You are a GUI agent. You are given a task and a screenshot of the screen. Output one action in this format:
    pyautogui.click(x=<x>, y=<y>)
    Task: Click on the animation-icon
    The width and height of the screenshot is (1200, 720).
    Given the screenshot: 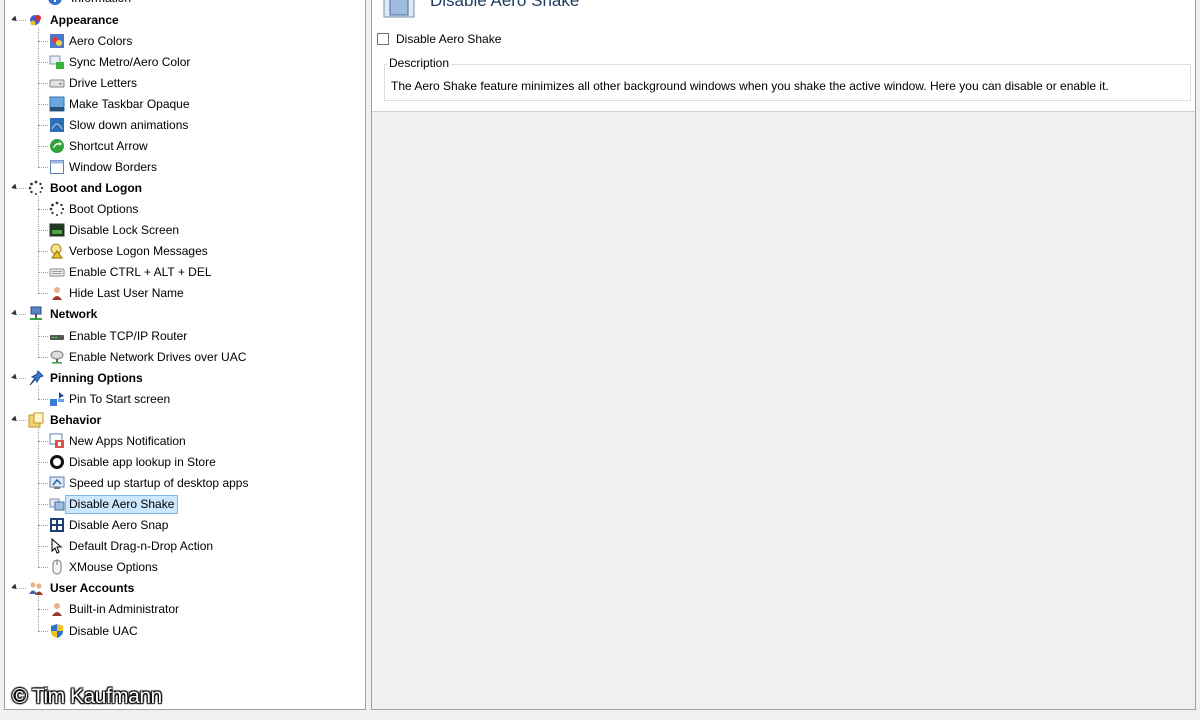 What is the action you would take?
    pyautogui.click(x=57, y=125)
    